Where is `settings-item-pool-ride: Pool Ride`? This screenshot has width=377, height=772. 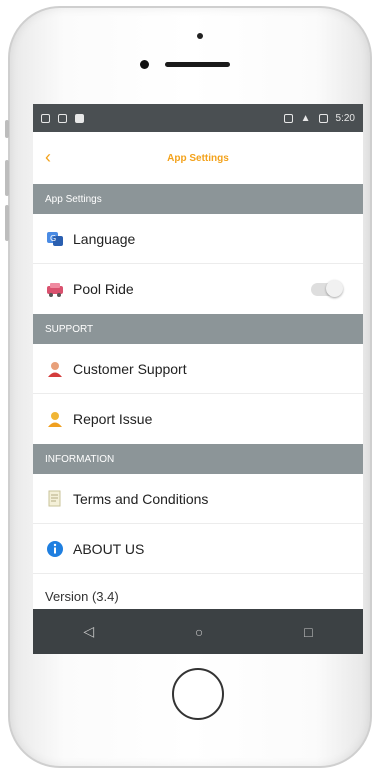
settings-item-pool-ride: Pool Ride is located at coordinates (198, 289).